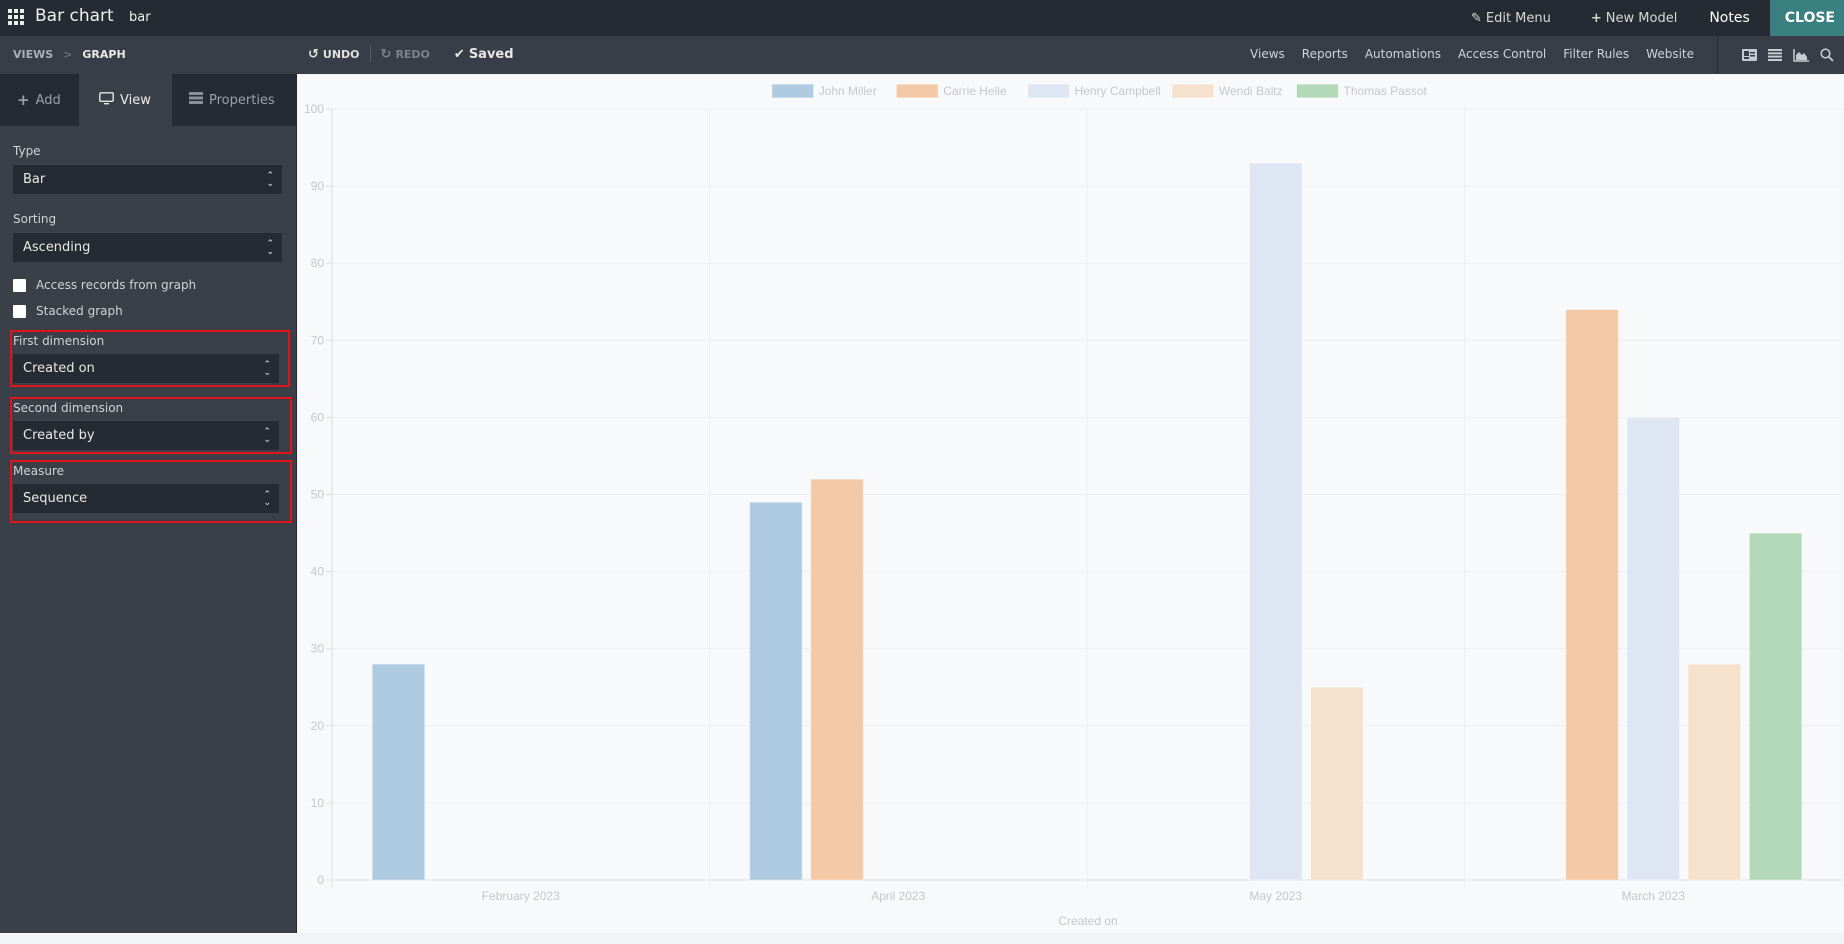  I want to click on form-view-icon, so click(1749, 55).